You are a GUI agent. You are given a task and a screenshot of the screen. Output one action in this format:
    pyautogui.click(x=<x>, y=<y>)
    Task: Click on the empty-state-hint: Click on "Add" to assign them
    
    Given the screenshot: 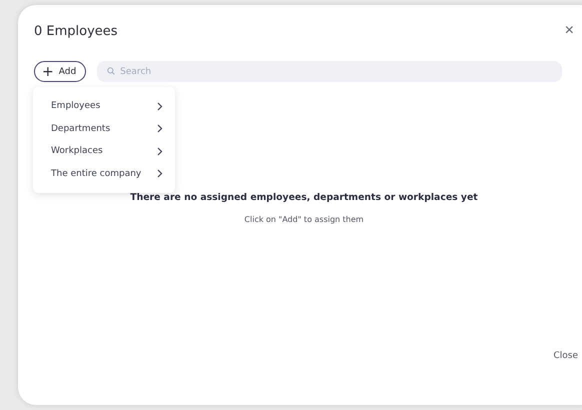 What is the action you would take?
    pyautogui.click(x=304, y=219)
    